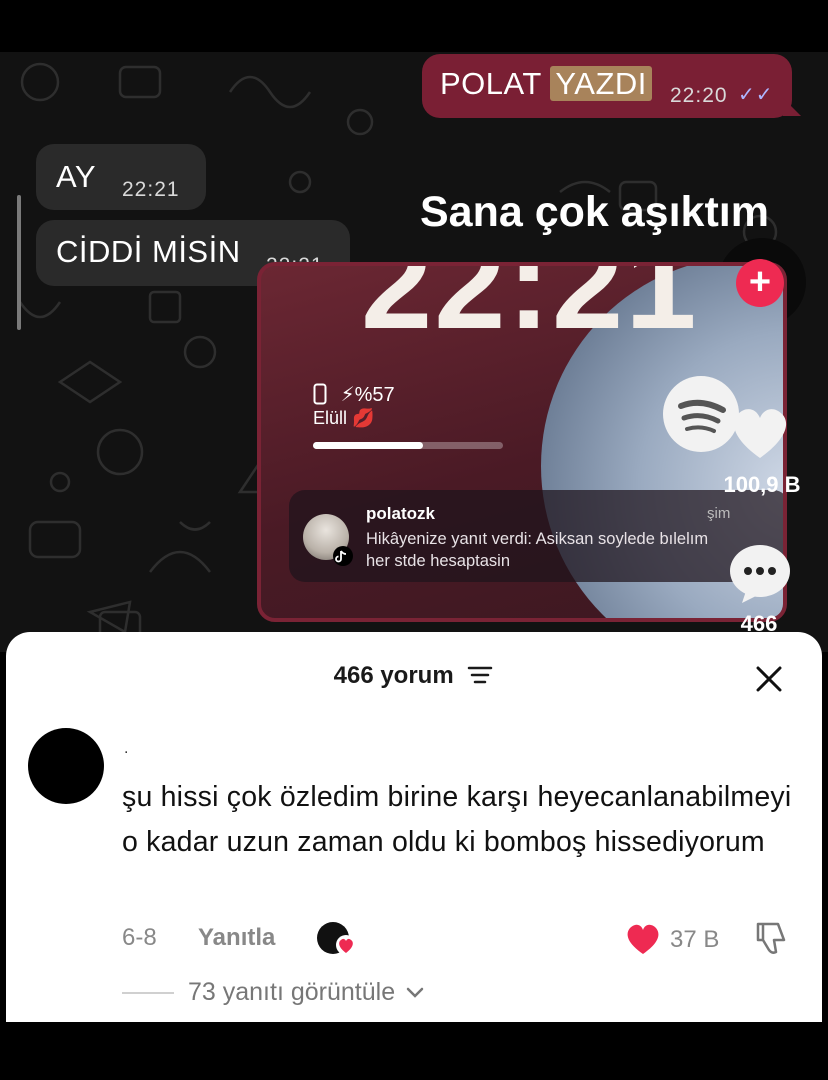  Describe the element at coordinates (126, 749) in the screenshot. I see `commenter-username: .` at that location.